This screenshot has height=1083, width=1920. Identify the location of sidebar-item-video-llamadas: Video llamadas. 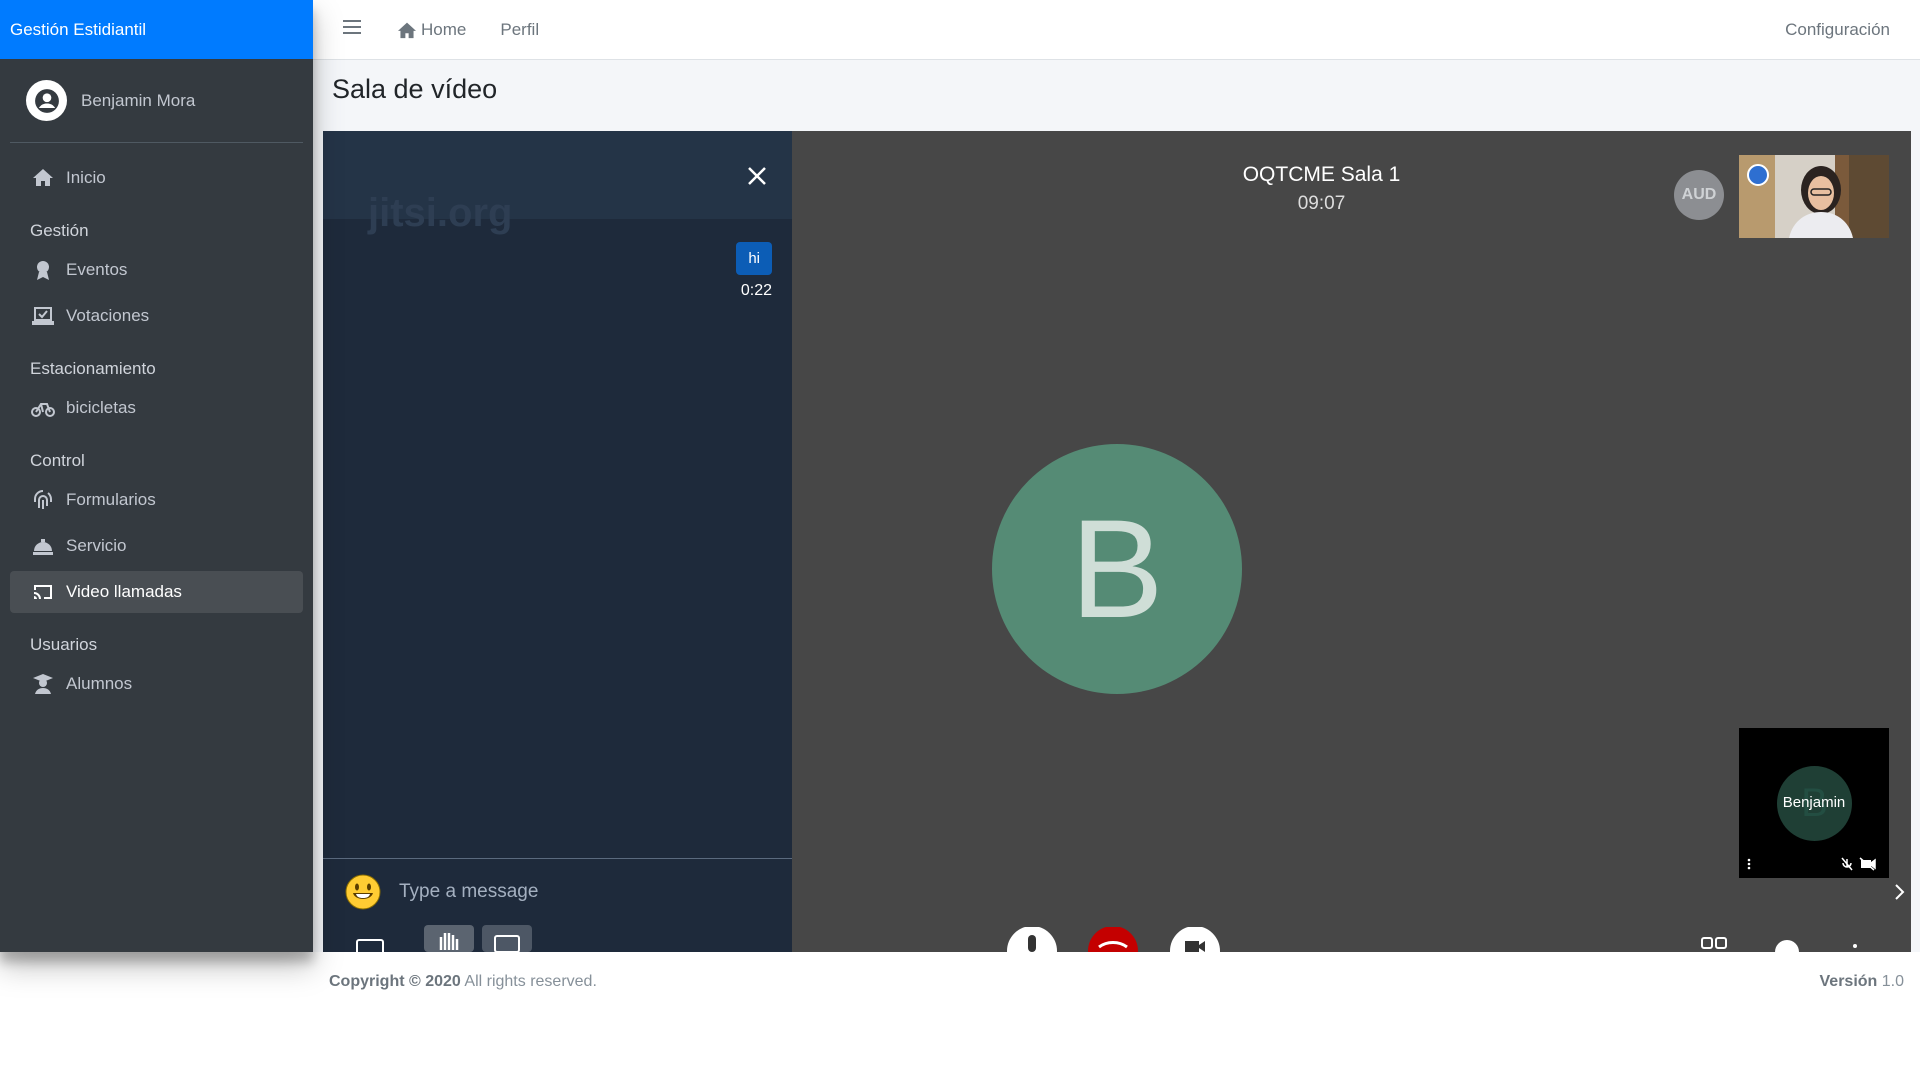
(156, 592).